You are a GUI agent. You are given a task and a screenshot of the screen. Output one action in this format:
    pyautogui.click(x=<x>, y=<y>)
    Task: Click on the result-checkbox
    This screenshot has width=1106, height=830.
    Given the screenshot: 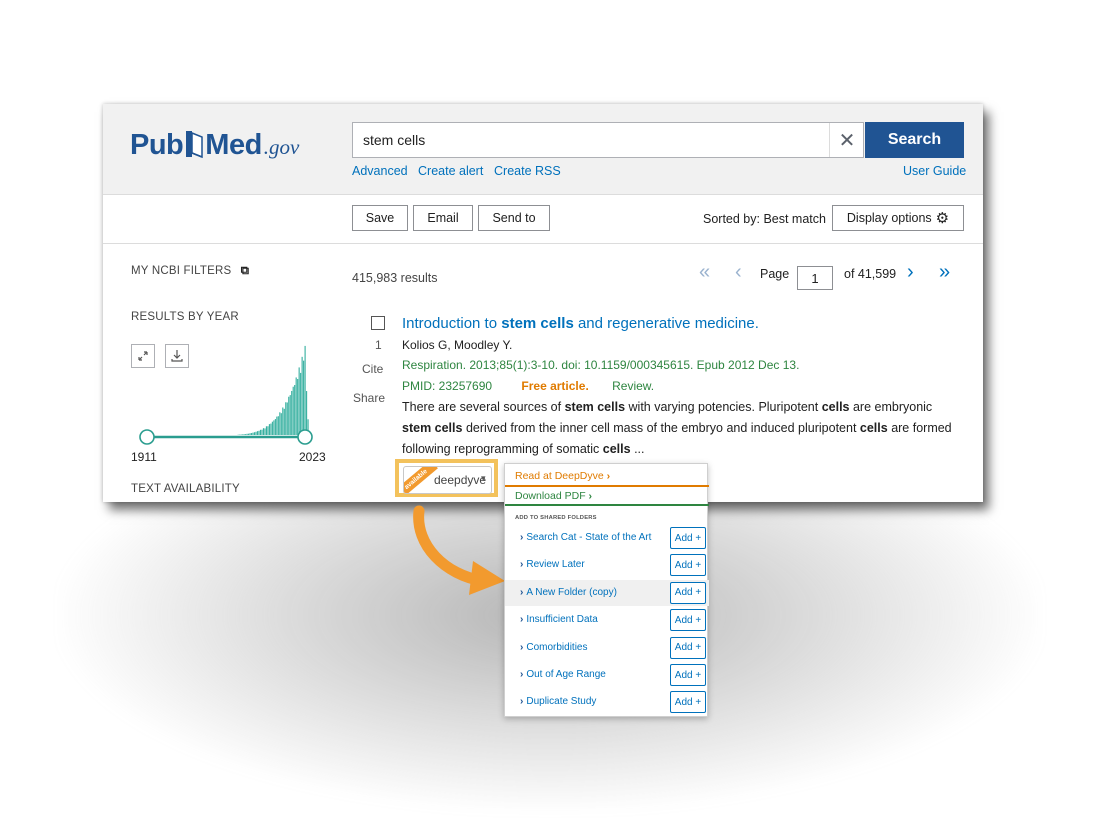 What is the action you would take?
    pyautogui.click(x=378, y=323)
    